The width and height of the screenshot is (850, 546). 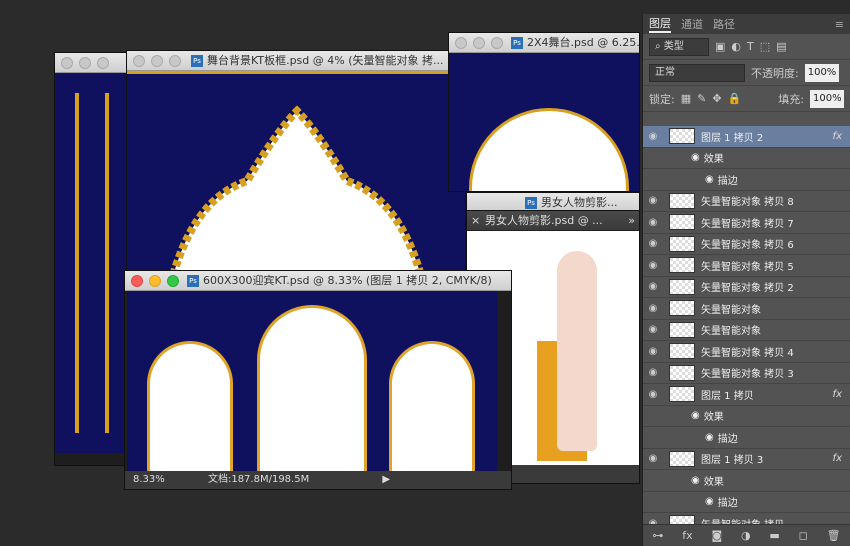 What do you see at coordinates (746, 352) in the screenshot?
I see `layer-row: ◉ 矢量智能对象 拷贝 4` at bounding box center [746, 352].